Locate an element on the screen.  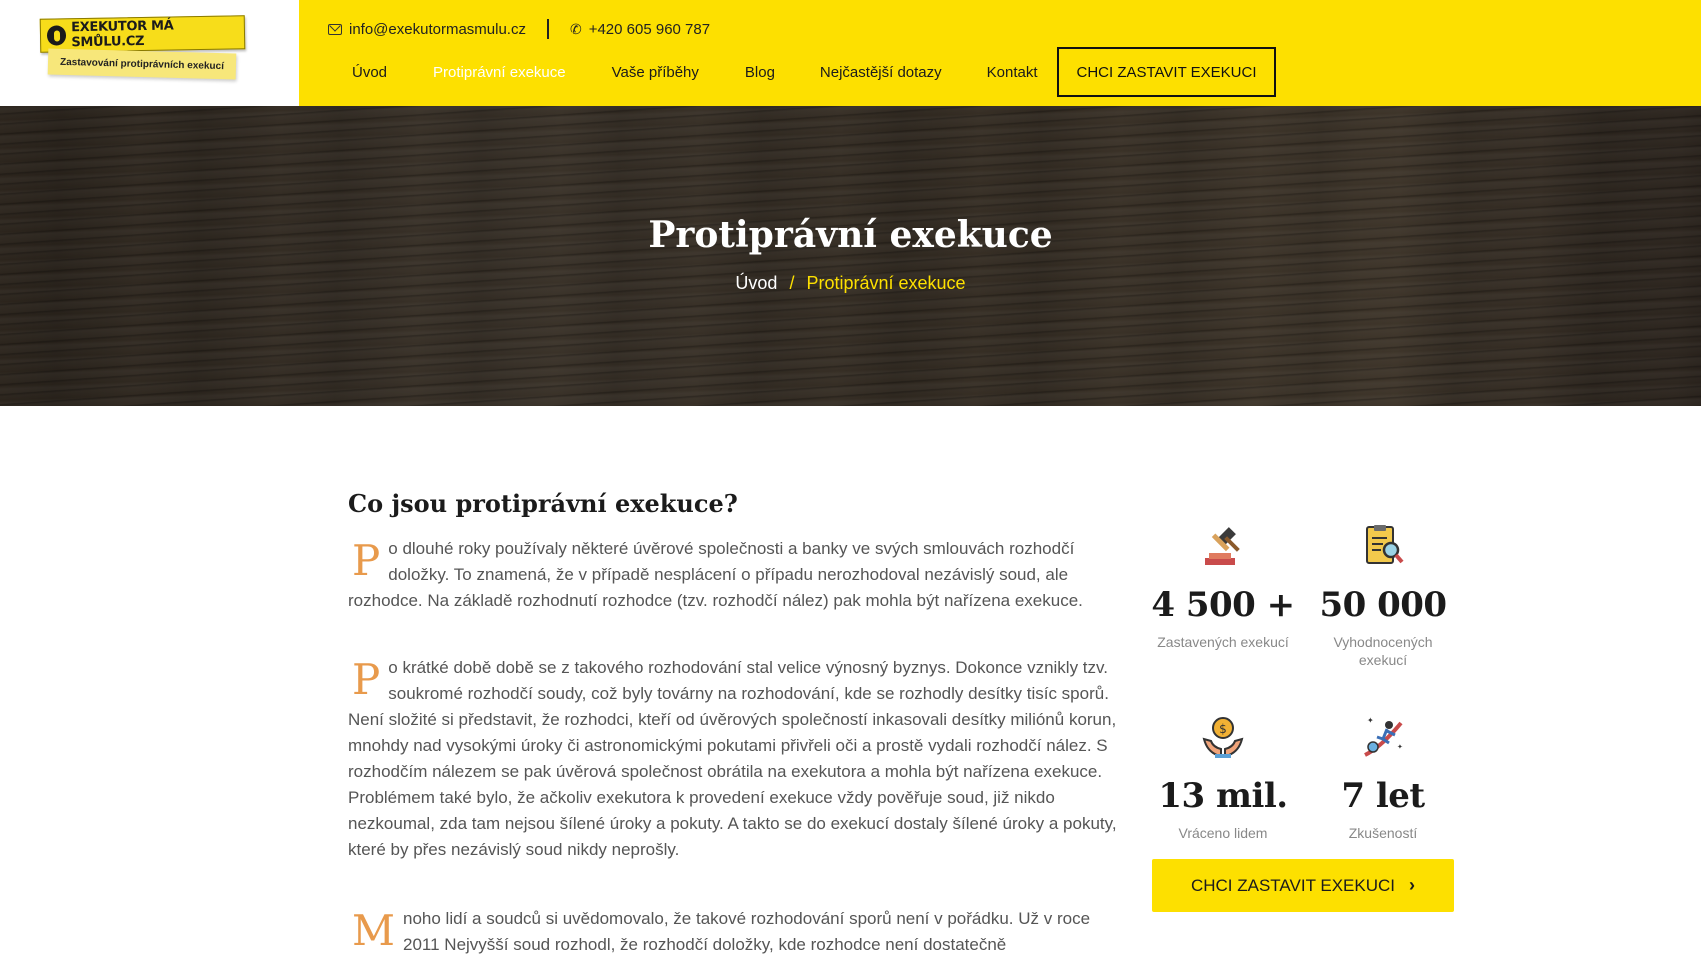
stat-label: Vyhodnocených exekucí is located at coordinates (1383, 651).